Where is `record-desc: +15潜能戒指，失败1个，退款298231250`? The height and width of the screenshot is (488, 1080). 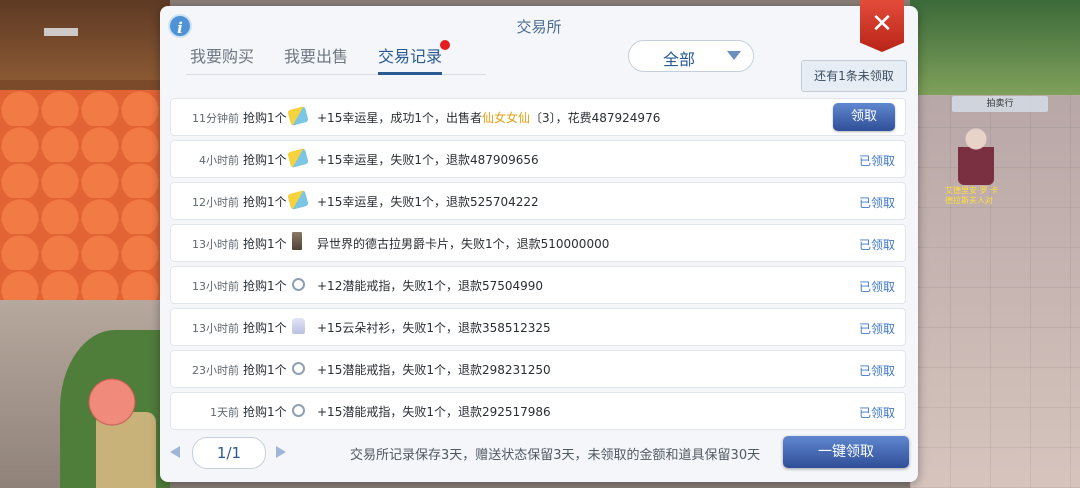 record-desc: +15潜能戒指，失败1个，退款298231250 is located at coordinates (434, 370).